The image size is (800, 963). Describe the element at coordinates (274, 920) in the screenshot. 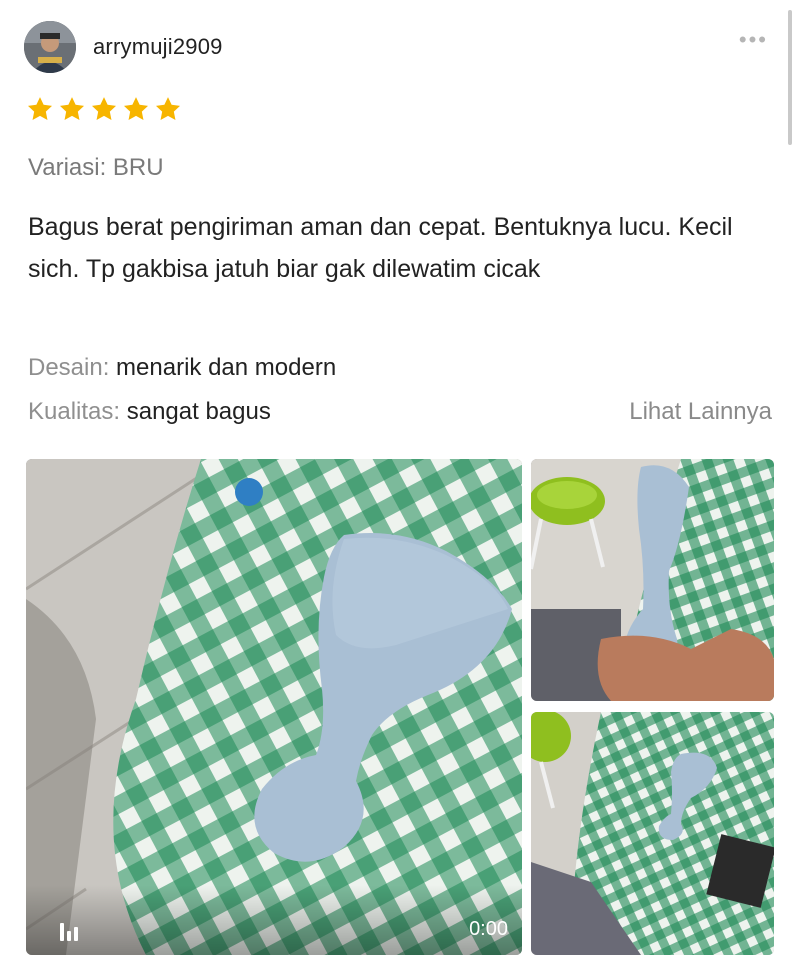

I see `video-overlay` at that location.